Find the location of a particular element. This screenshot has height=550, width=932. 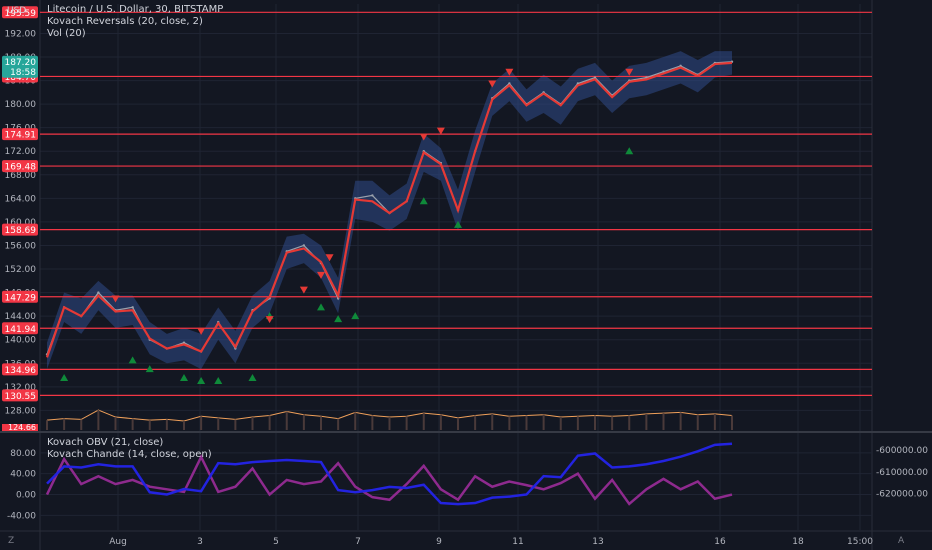

level-price-label: 174.91 is located at coordinates (21, 136).